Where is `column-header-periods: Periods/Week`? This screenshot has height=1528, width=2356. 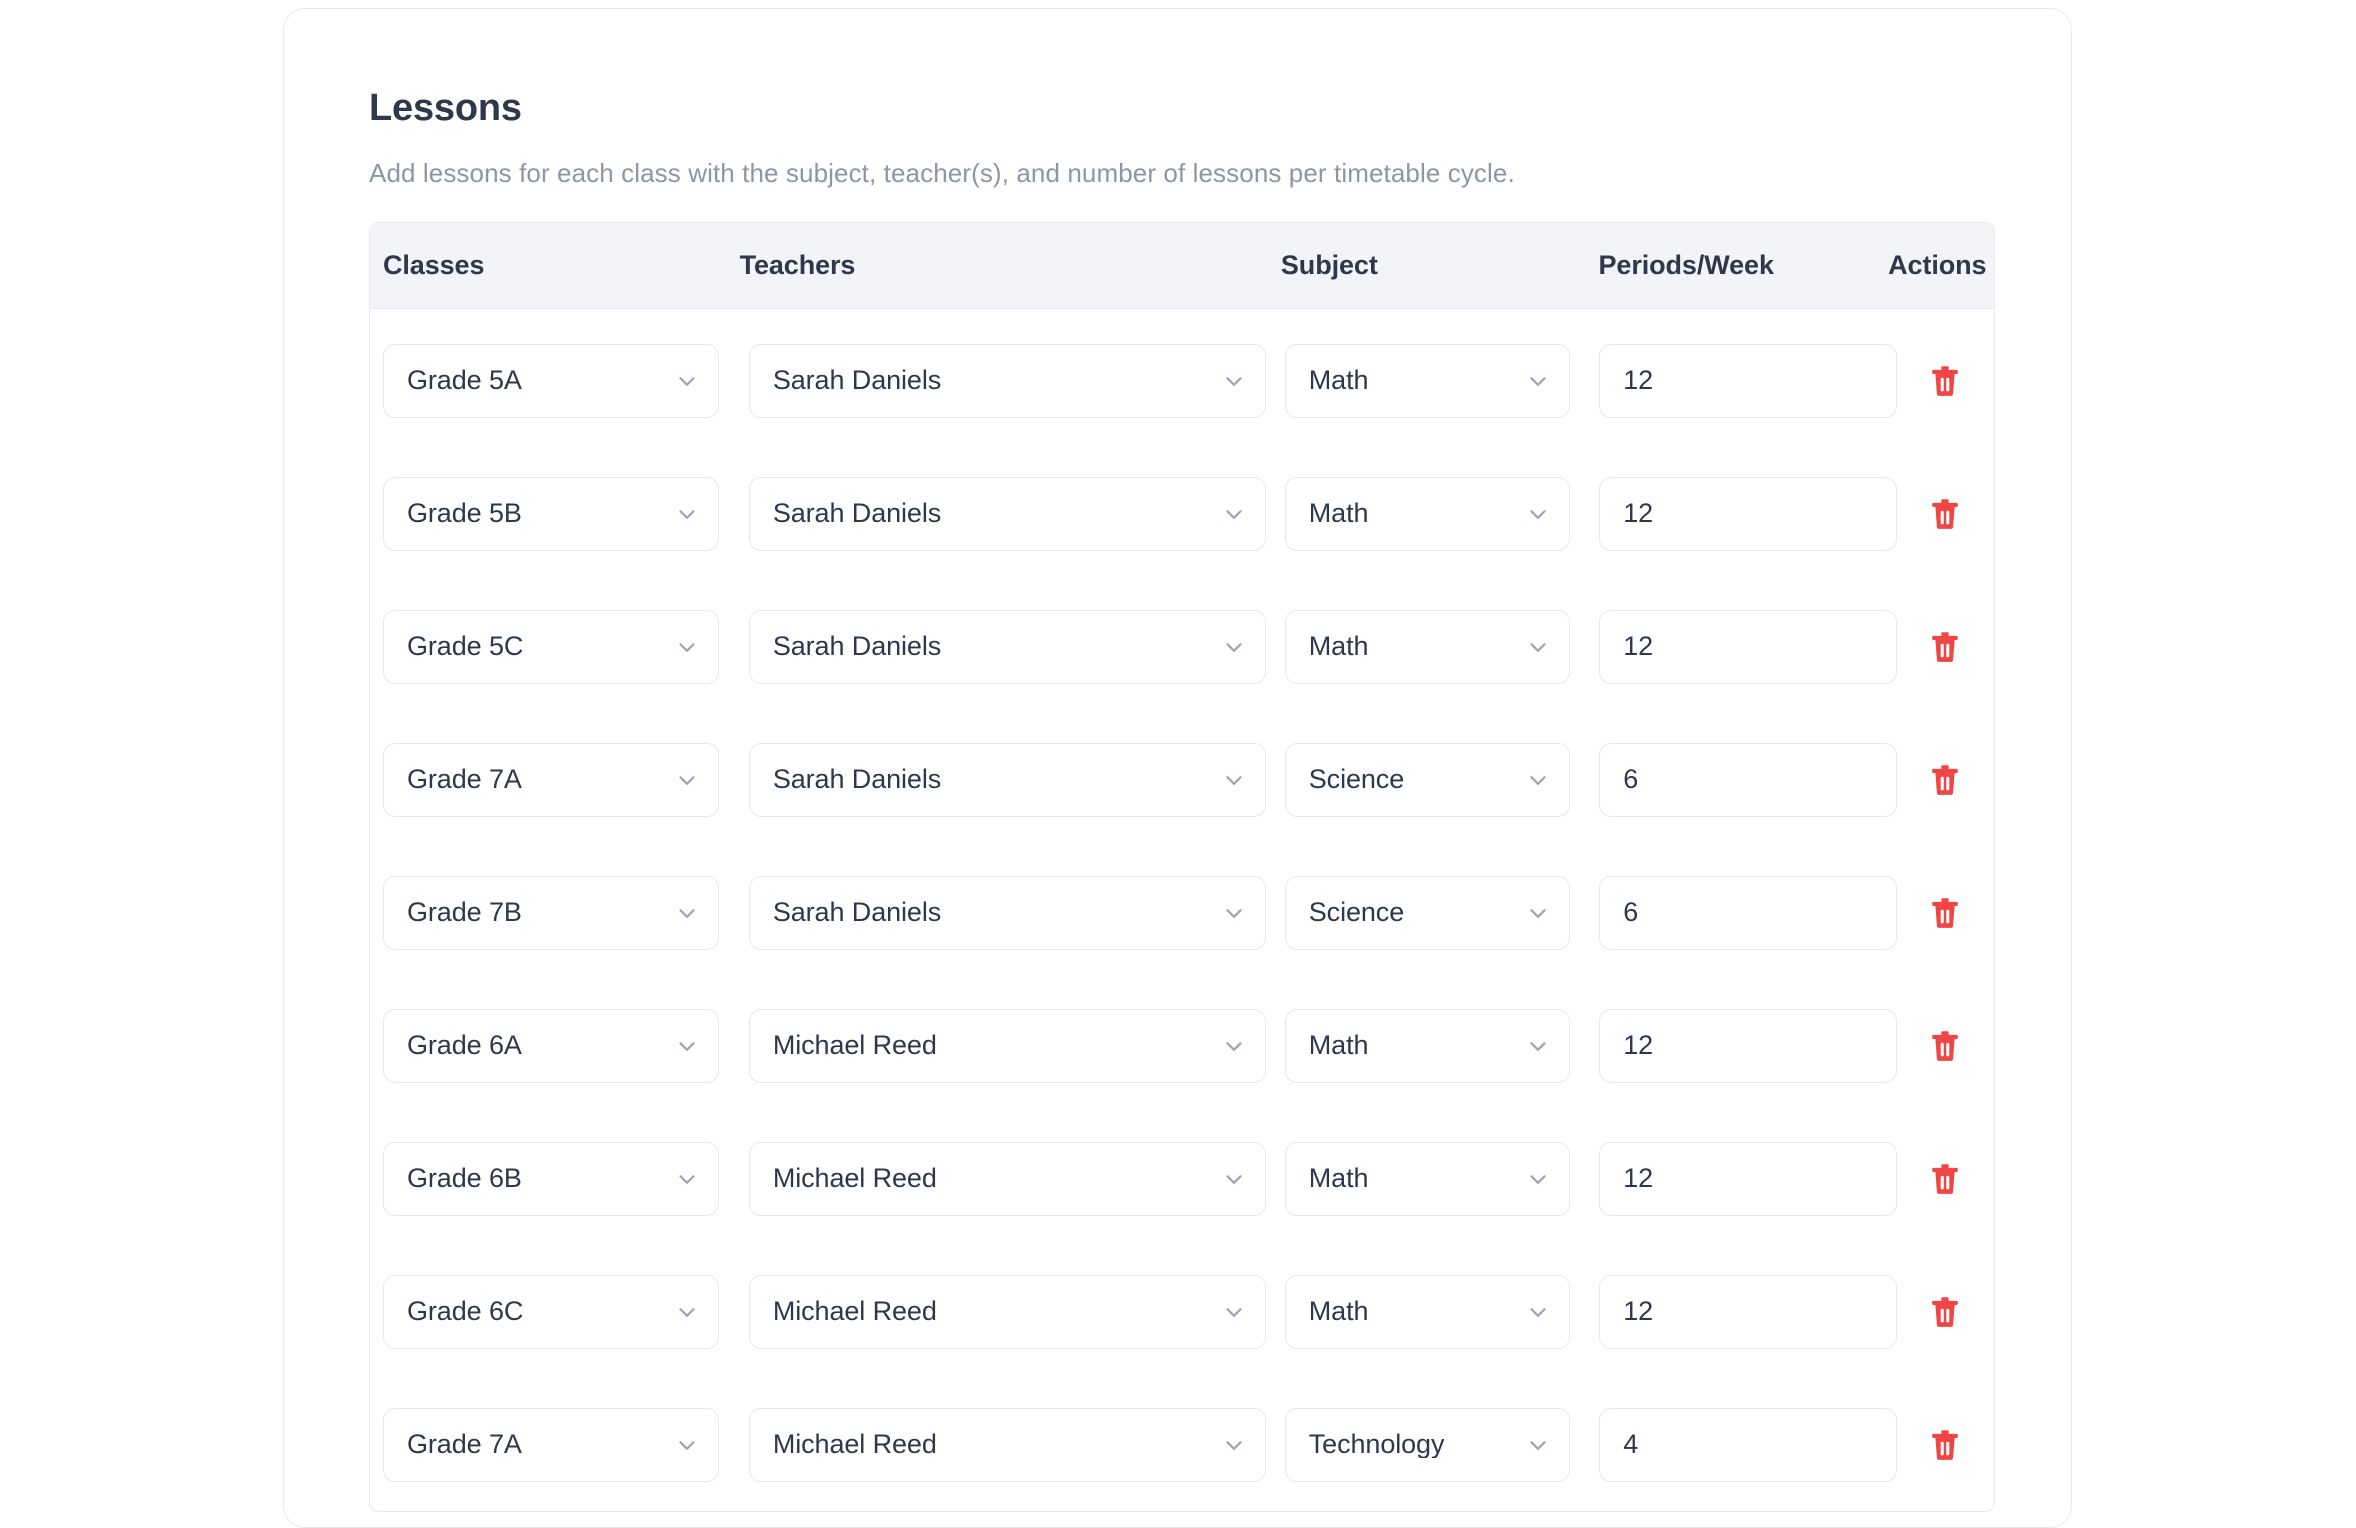 column-header-periods: Periods/Week is located at coordinates (1686, 265).